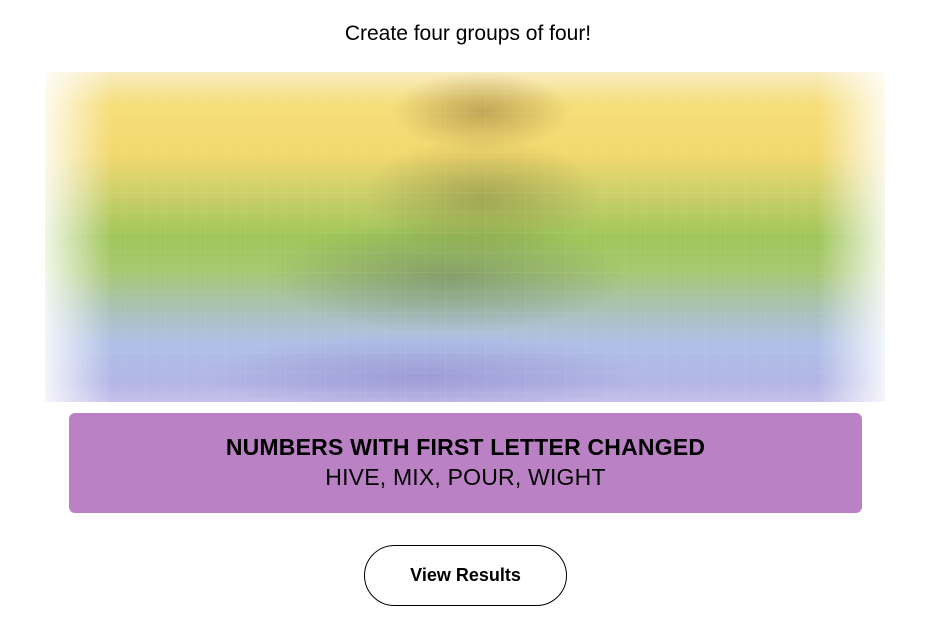  Describe the element at coordinates (465, 477) in the screenshot. I see `solved-group-members: HIVE, MIX, POUR, WIGHT` at that location.